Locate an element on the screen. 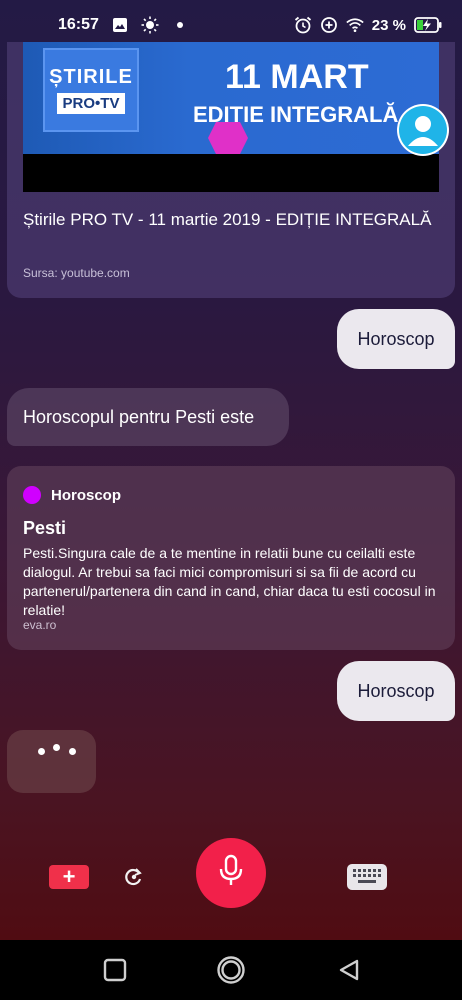 The width and height of the screenshot is (462, 1000). image-icon is located at coordinates (120, 25).